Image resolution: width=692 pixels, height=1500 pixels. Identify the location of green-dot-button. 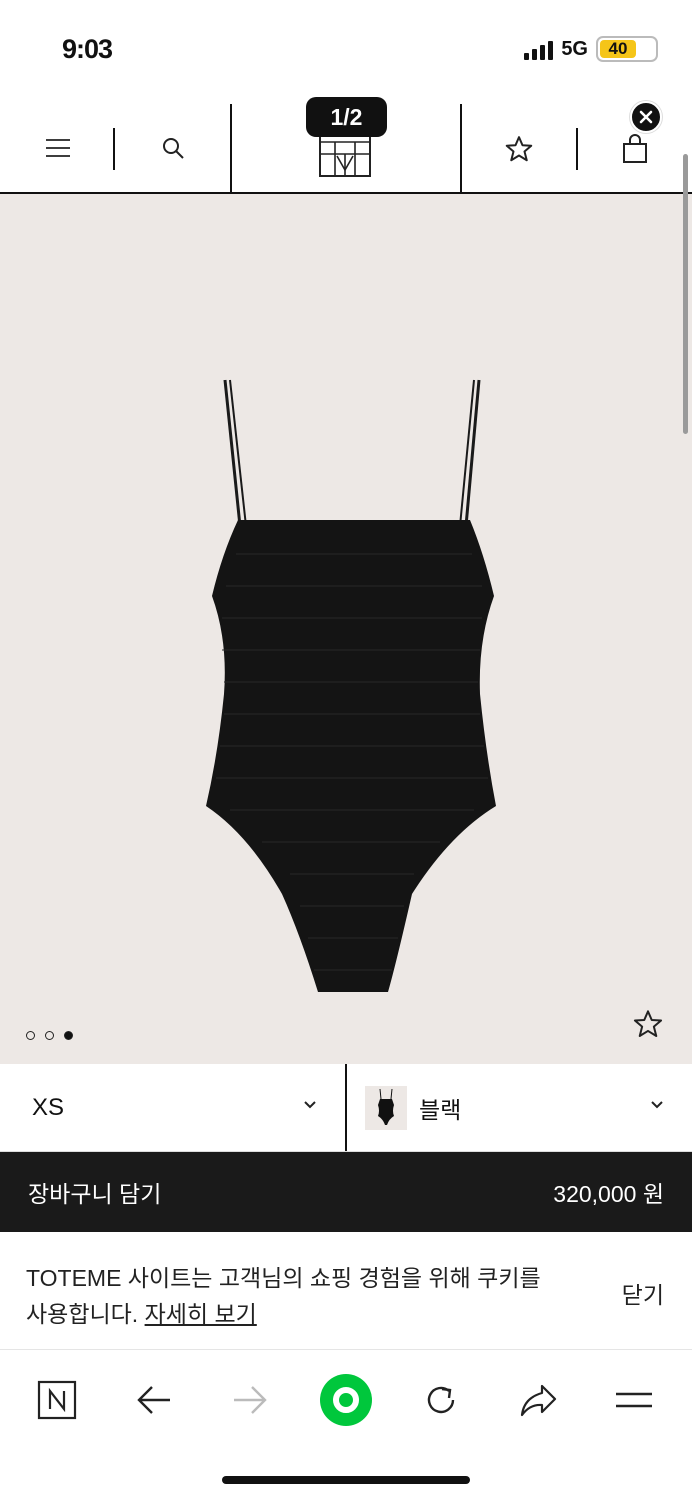
(346, 1400).